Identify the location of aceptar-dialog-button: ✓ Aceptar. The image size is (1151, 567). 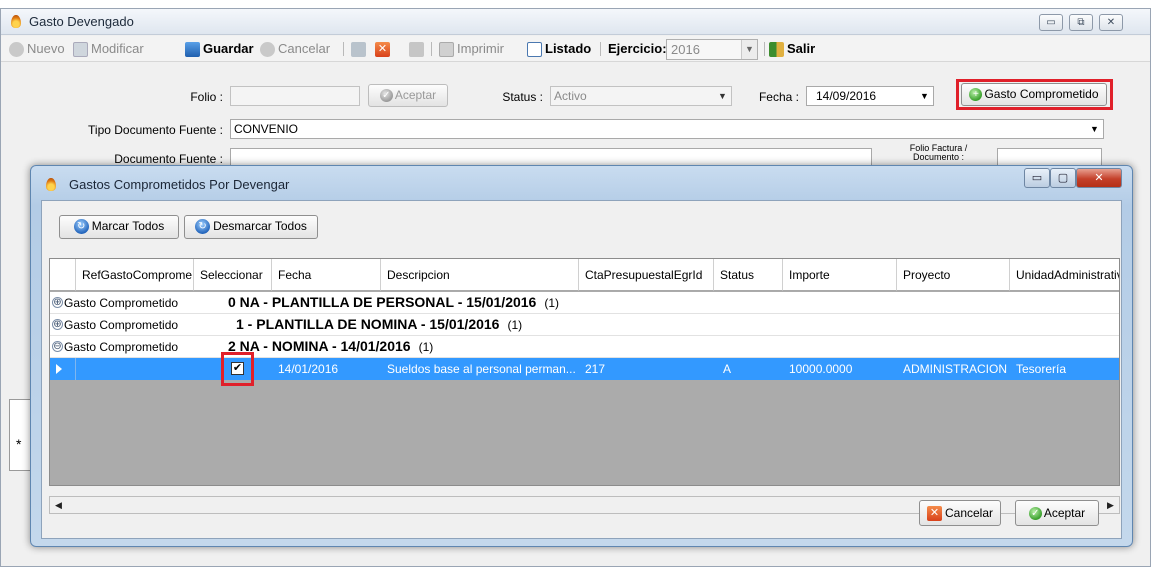
(1057, 513).